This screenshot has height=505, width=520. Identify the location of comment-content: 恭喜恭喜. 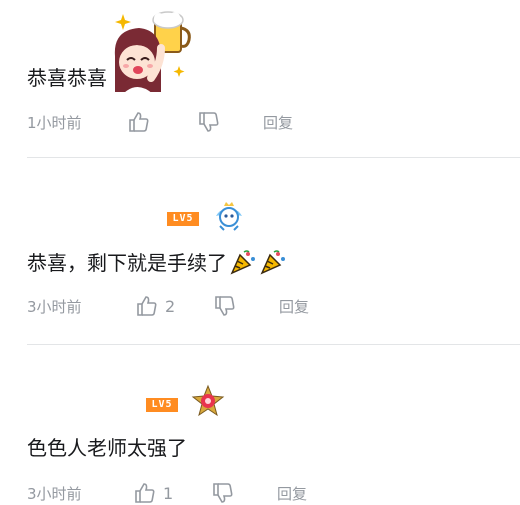
(111, 51).